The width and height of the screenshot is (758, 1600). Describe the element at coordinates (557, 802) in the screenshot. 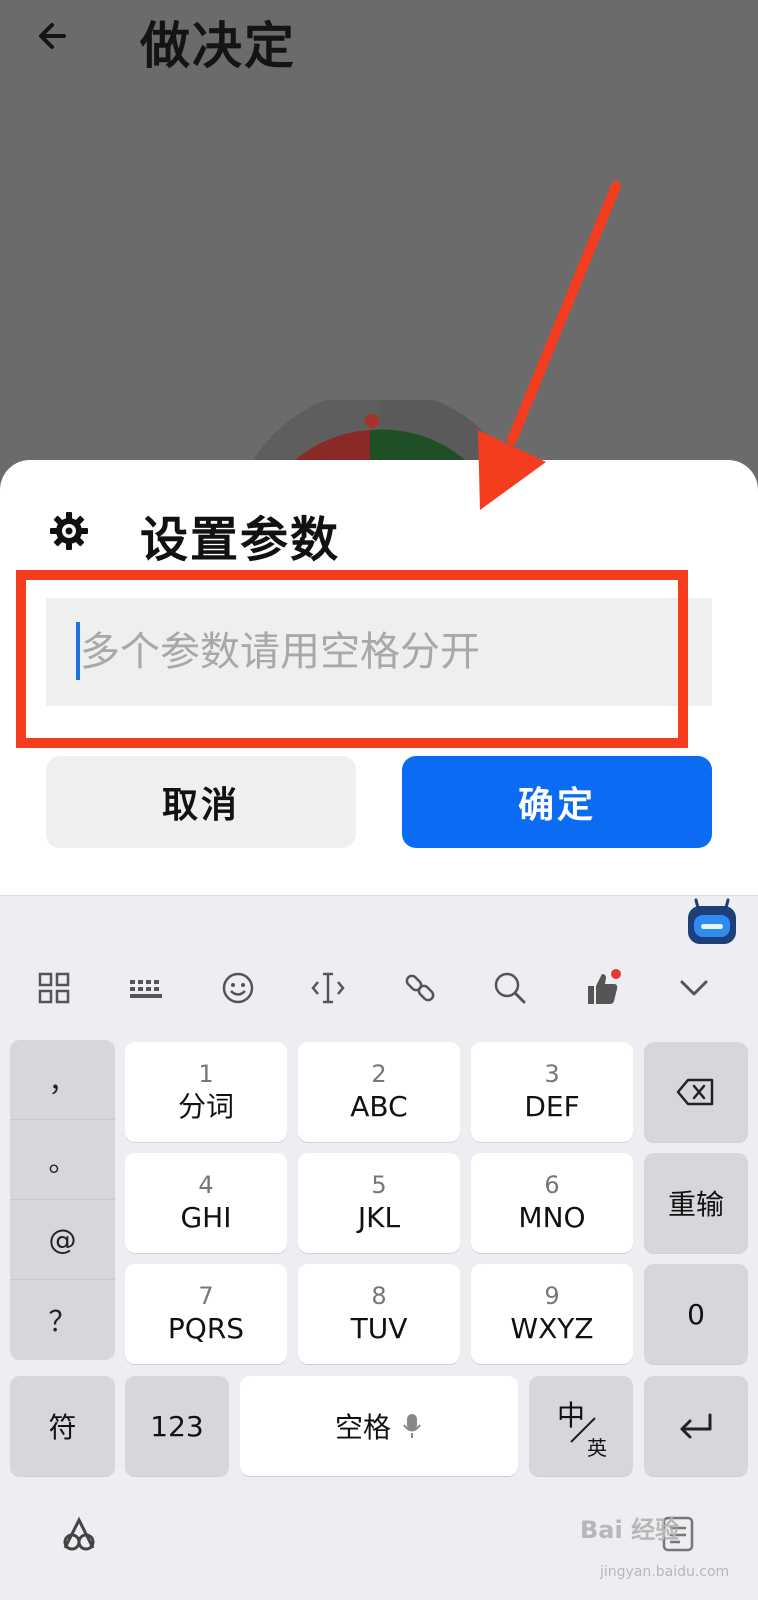

I see `confirm-button: 确定` at that location.